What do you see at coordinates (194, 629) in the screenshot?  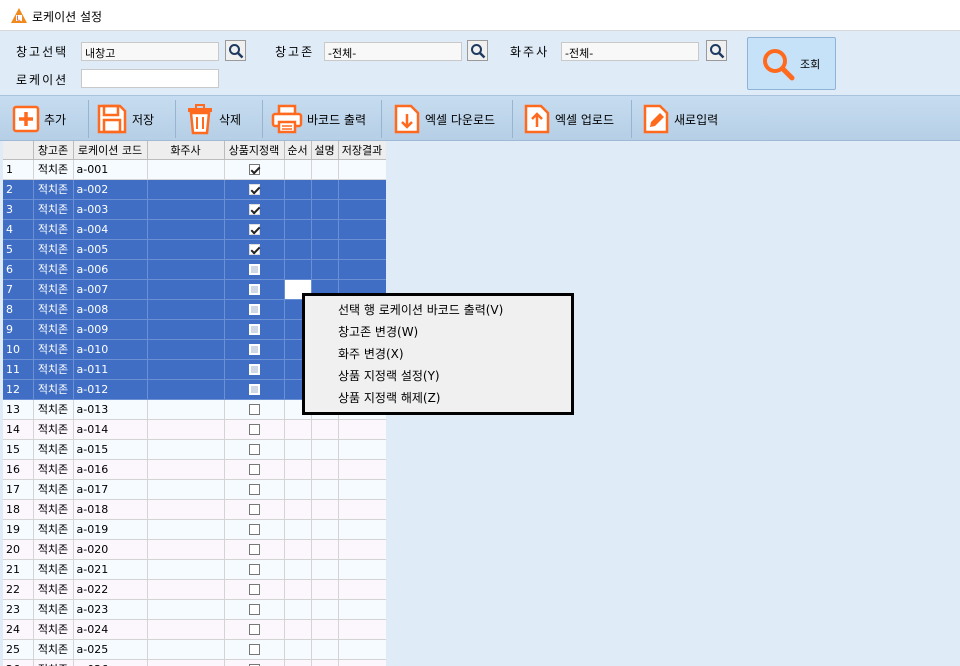 I see `table-row: 24 적치존 a-024` at bounding box center [194, 629].